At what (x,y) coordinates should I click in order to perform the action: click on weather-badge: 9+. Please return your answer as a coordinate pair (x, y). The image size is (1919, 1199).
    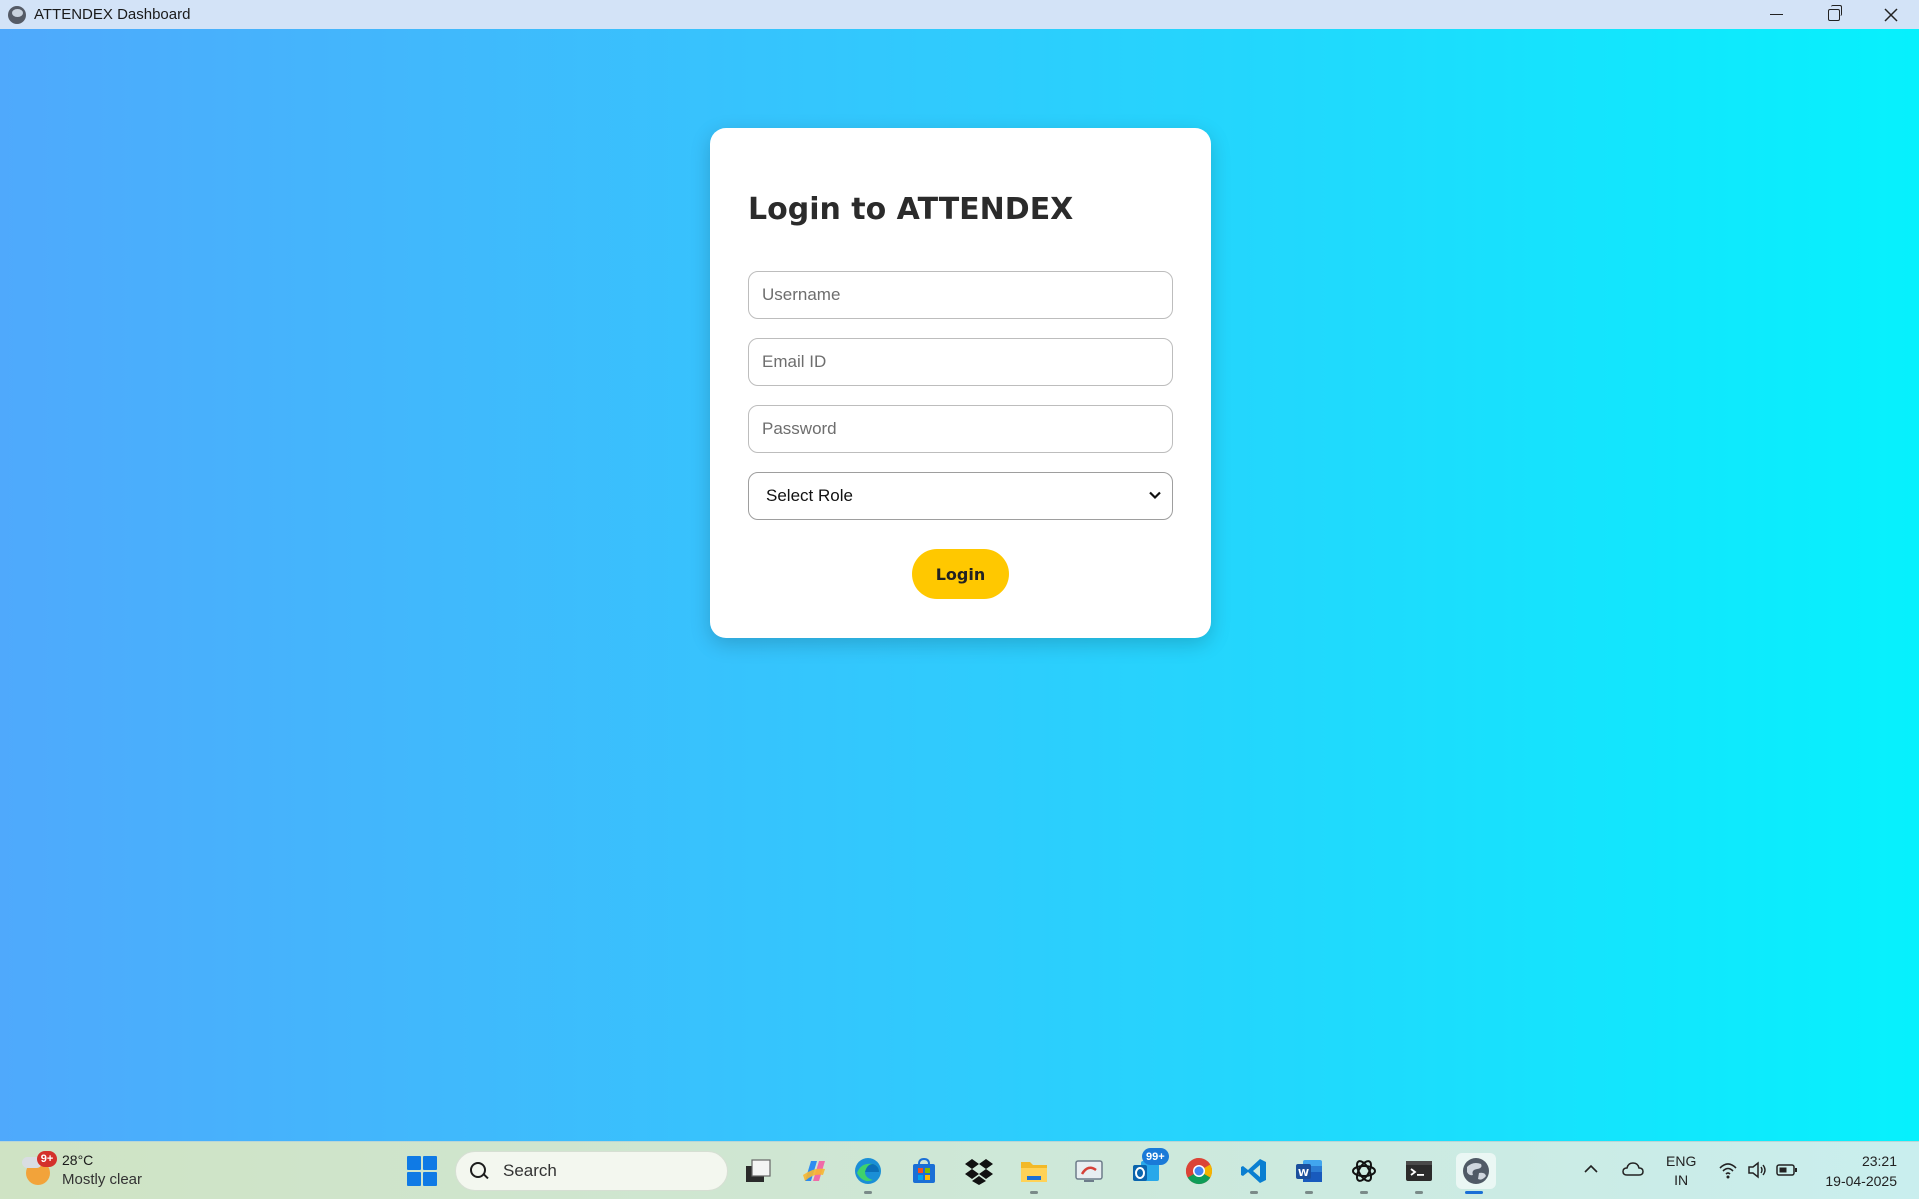
    Looking at the image, I should click on (47, 1159).